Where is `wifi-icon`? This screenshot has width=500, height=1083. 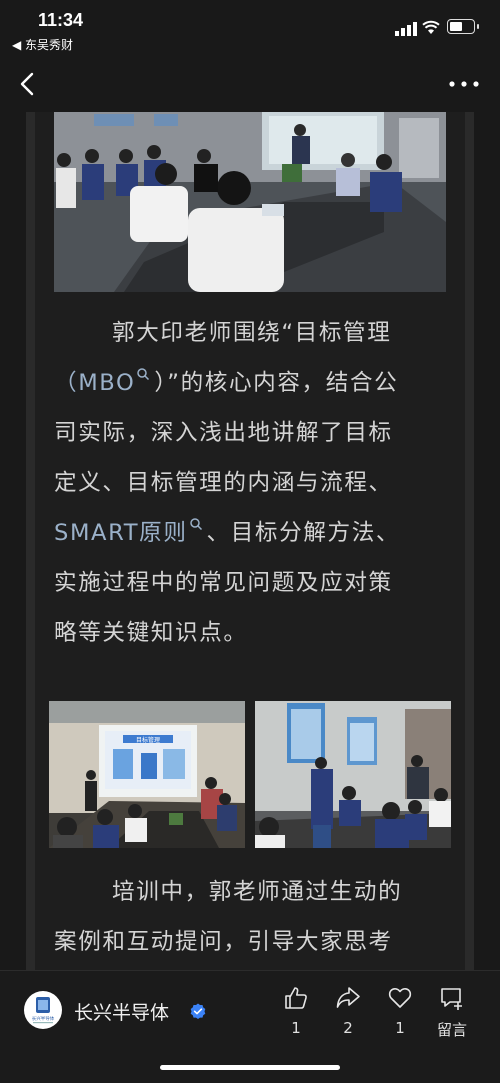 wifi-icon is located at coordinates (431, 27).